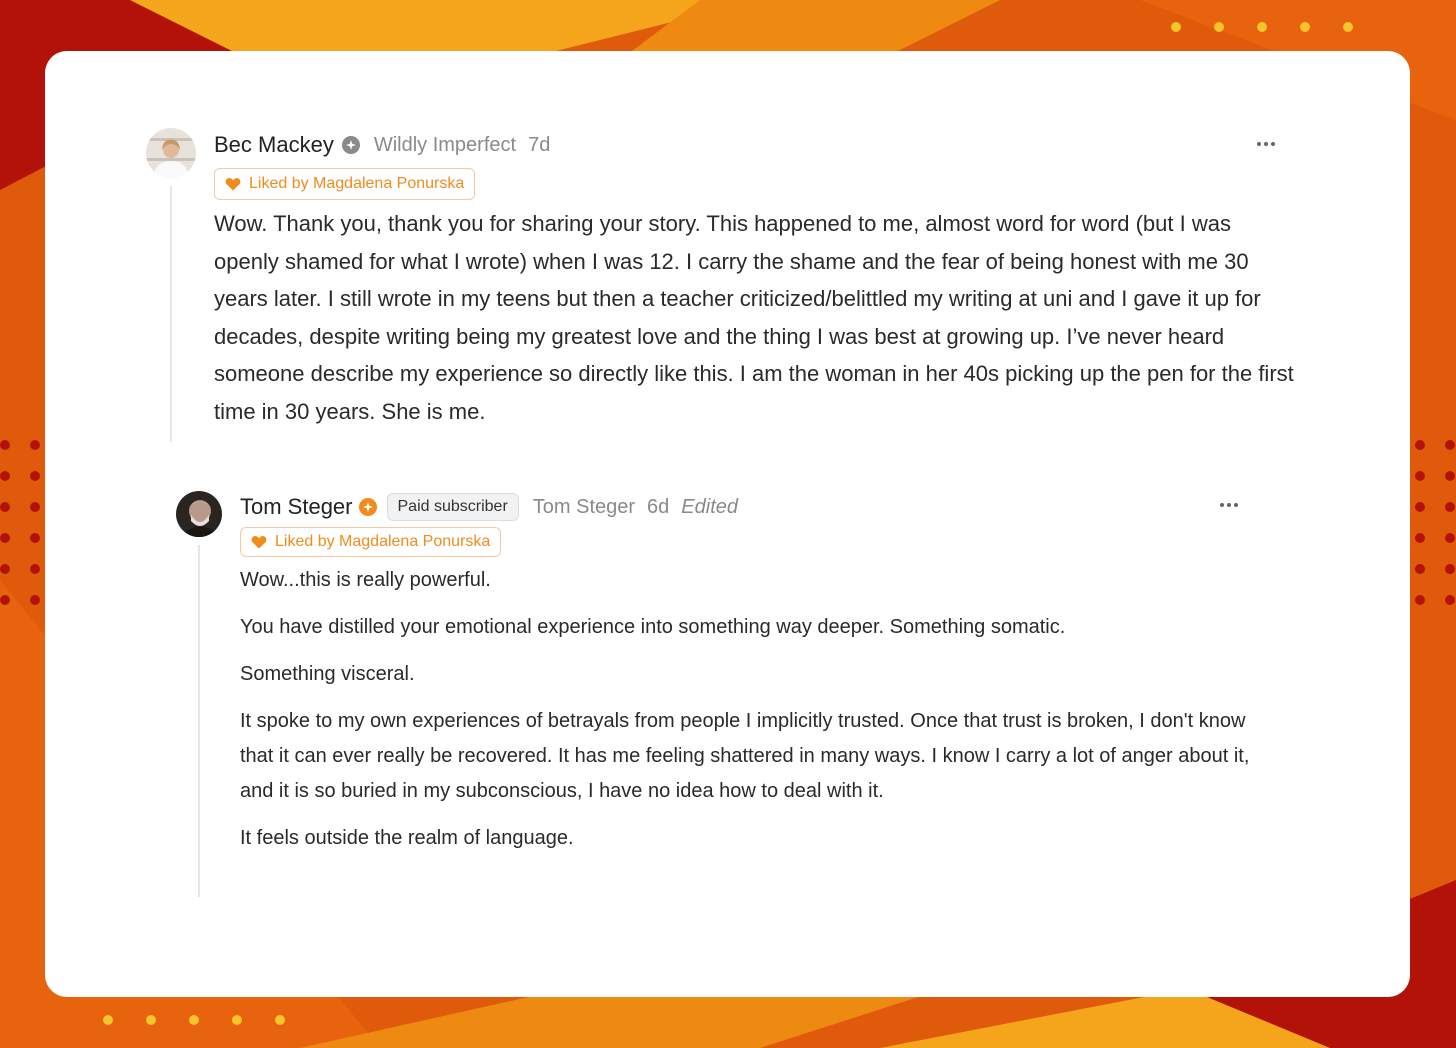  I want to click on comment-header-1: Bec Mackey Wildly Imperfect 7d, so click(382, 145).